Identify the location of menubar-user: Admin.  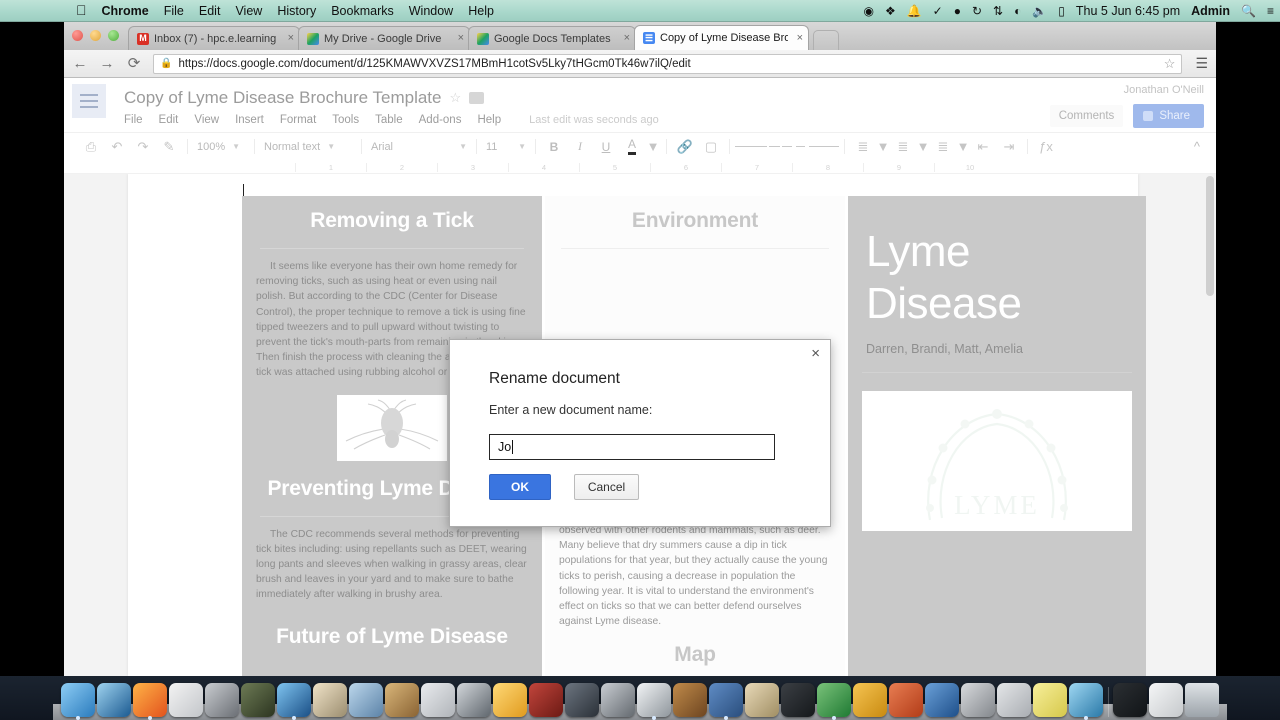
(1210, 11).